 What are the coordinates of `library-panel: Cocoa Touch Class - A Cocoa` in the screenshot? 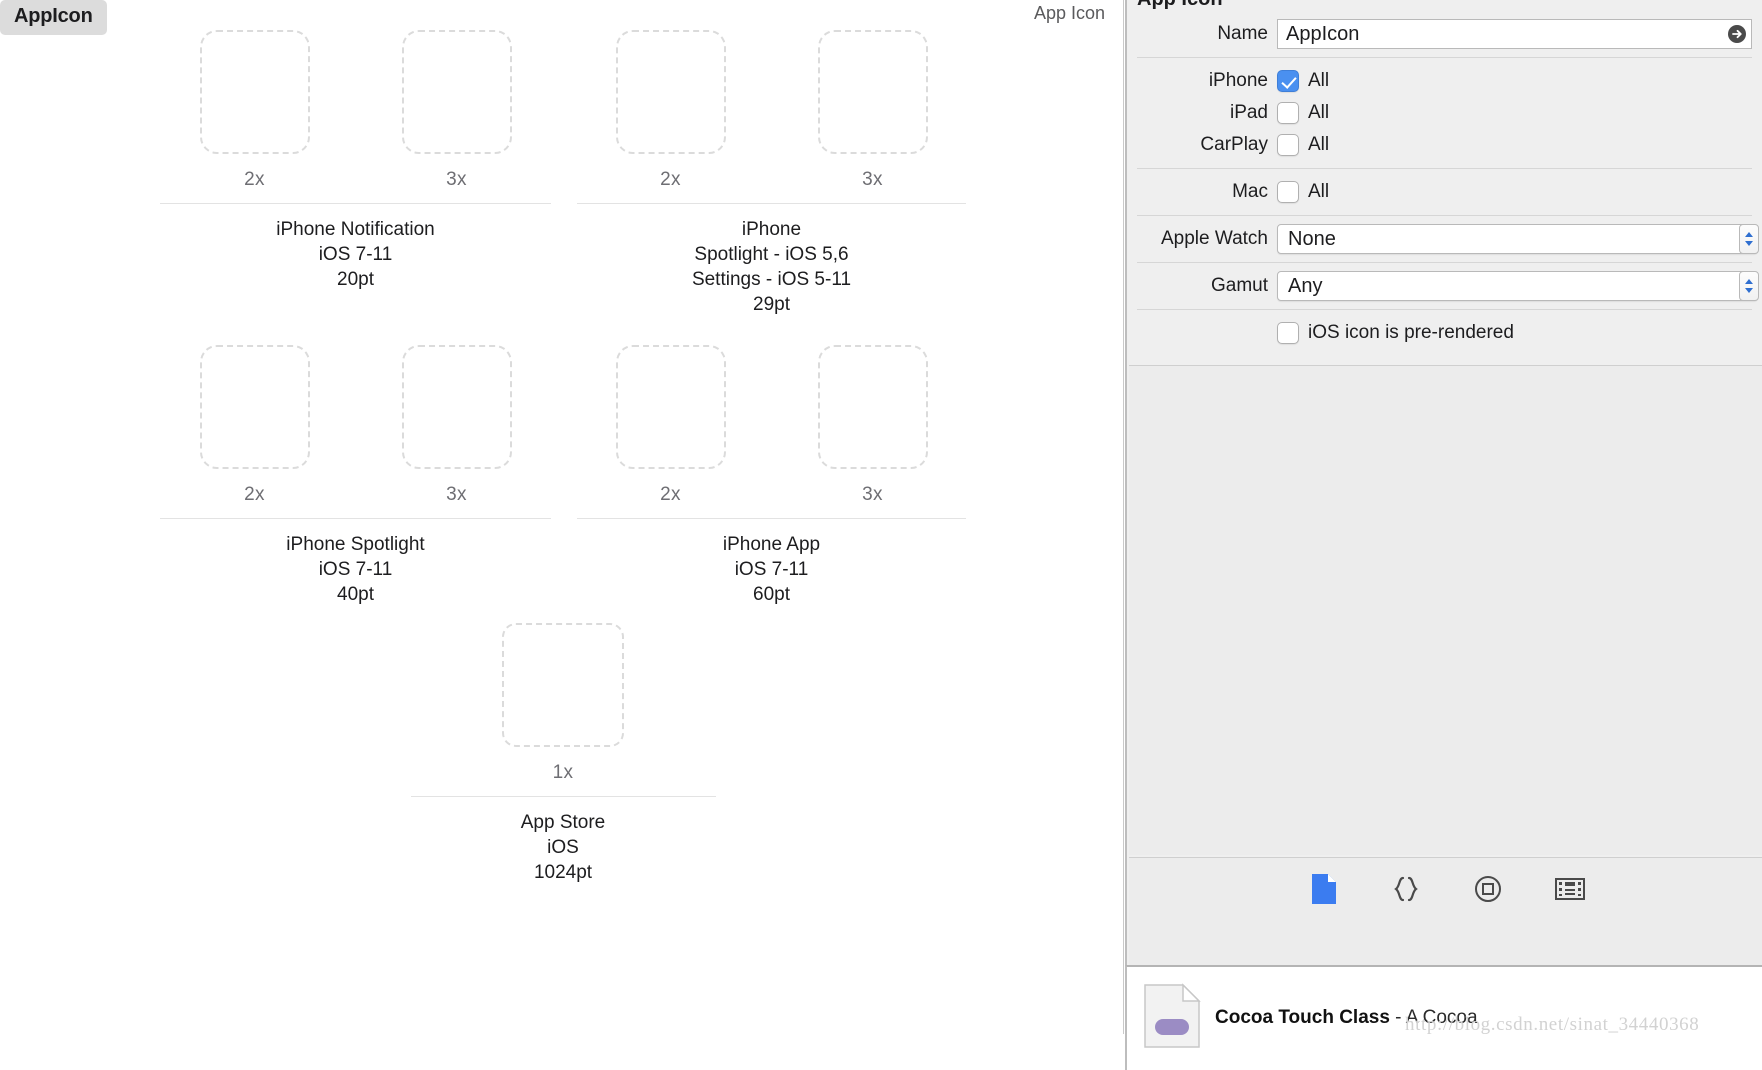 It's located at (1443, 1017).